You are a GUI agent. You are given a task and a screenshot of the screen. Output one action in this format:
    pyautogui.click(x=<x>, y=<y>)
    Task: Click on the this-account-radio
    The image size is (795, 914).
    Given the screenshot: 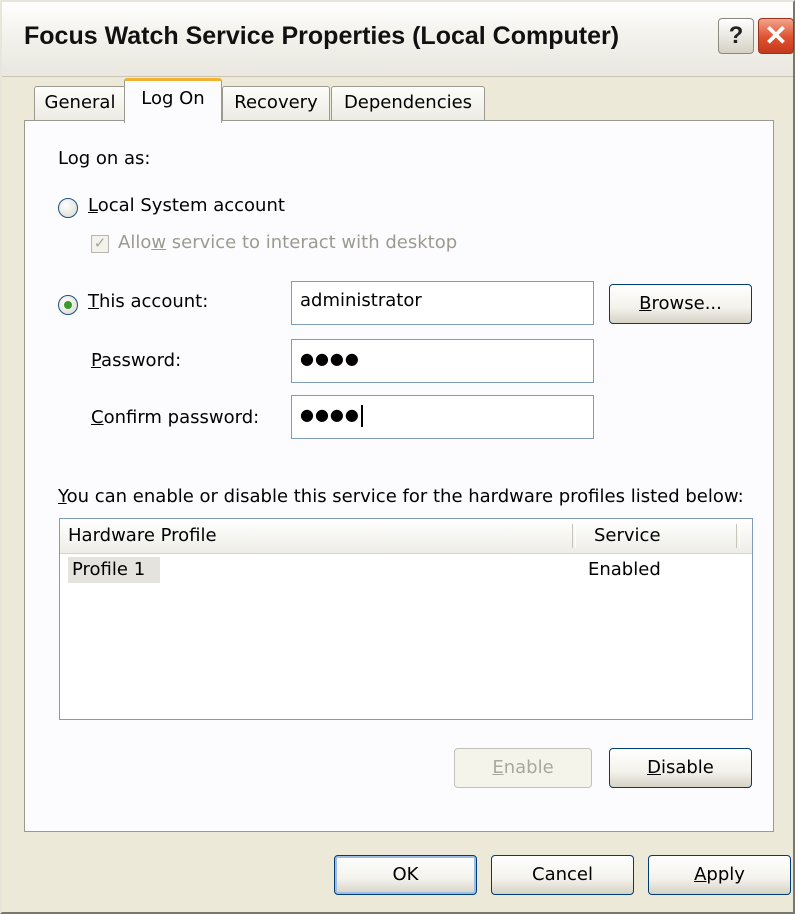 What is the action you would take?
    pyautogui.click(x=68, y=305)
    